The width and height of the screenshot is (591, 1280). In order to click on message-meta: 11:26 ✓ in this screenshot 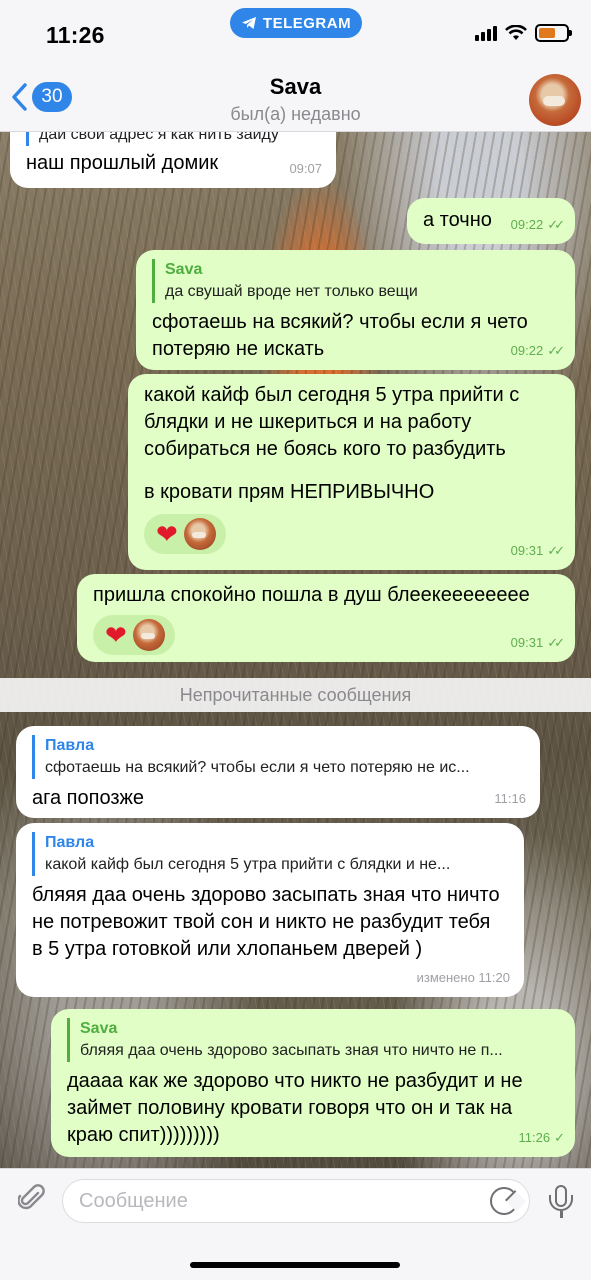, I will do `click(541, 1137)`.